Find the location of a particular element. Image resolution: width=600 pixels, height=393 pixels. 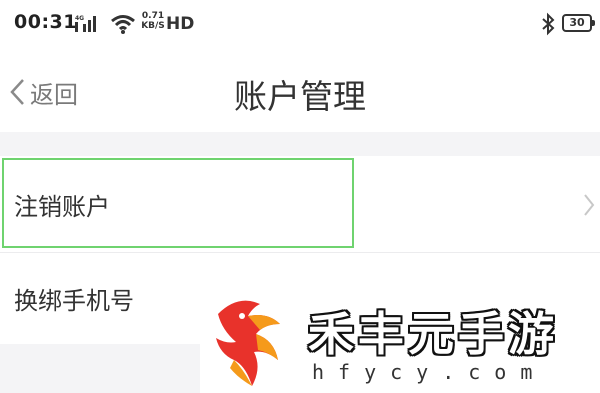

status-bar: 00:31 4G 0.71 KB/S HD 30 is located at coordinates (300, 26).